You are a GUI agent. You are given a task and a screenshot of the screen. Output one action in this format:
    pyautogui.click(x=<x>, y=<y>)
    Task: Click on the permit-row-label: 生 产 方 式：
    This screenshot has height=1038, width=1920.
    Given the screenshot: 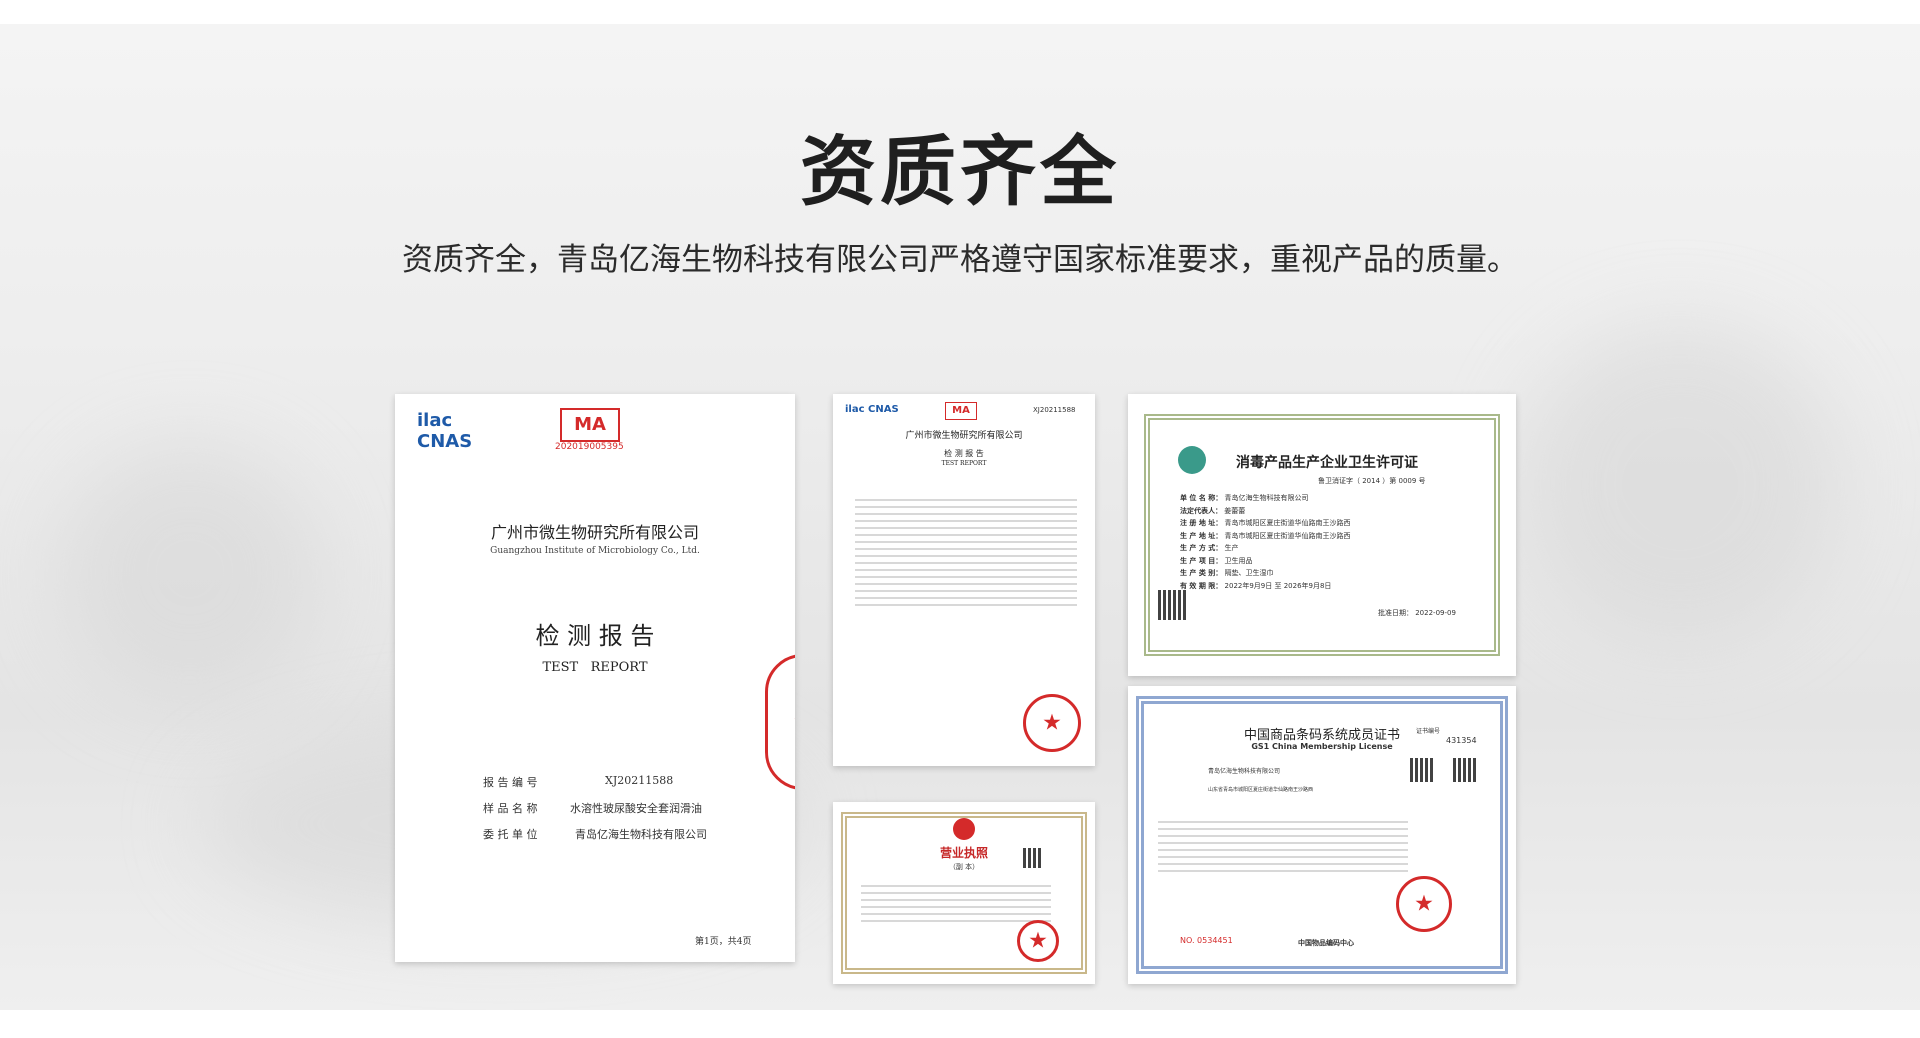 What is the action you would take?
    pyautogui.click(x=1201, y=548)
    